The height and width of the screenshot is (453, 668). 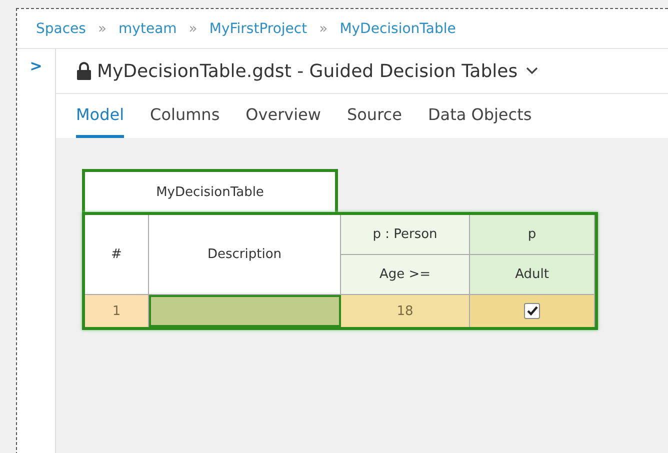 I want to click on table-name-header: MyDecisionTable, so click(x=210, y=191).